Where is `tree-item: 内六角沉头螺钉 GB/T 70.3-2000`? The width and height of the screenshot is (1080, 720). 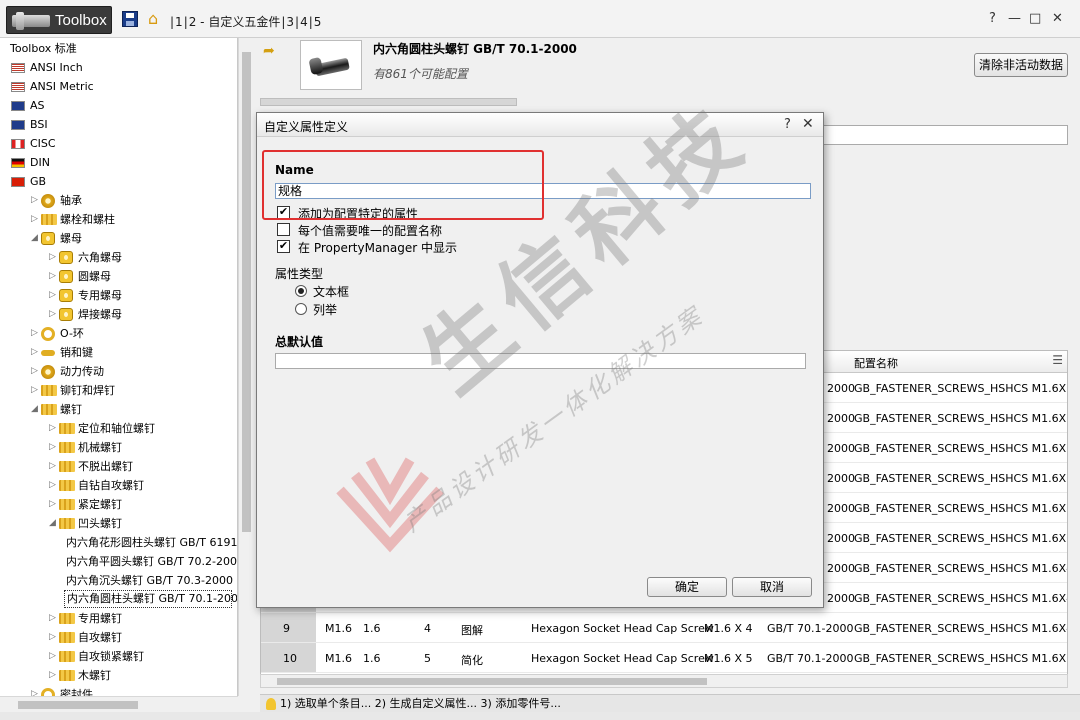 tree-item: 内六角沉头螺钉 GB/T 70.3-2000 is located at coordinates (118, 580).